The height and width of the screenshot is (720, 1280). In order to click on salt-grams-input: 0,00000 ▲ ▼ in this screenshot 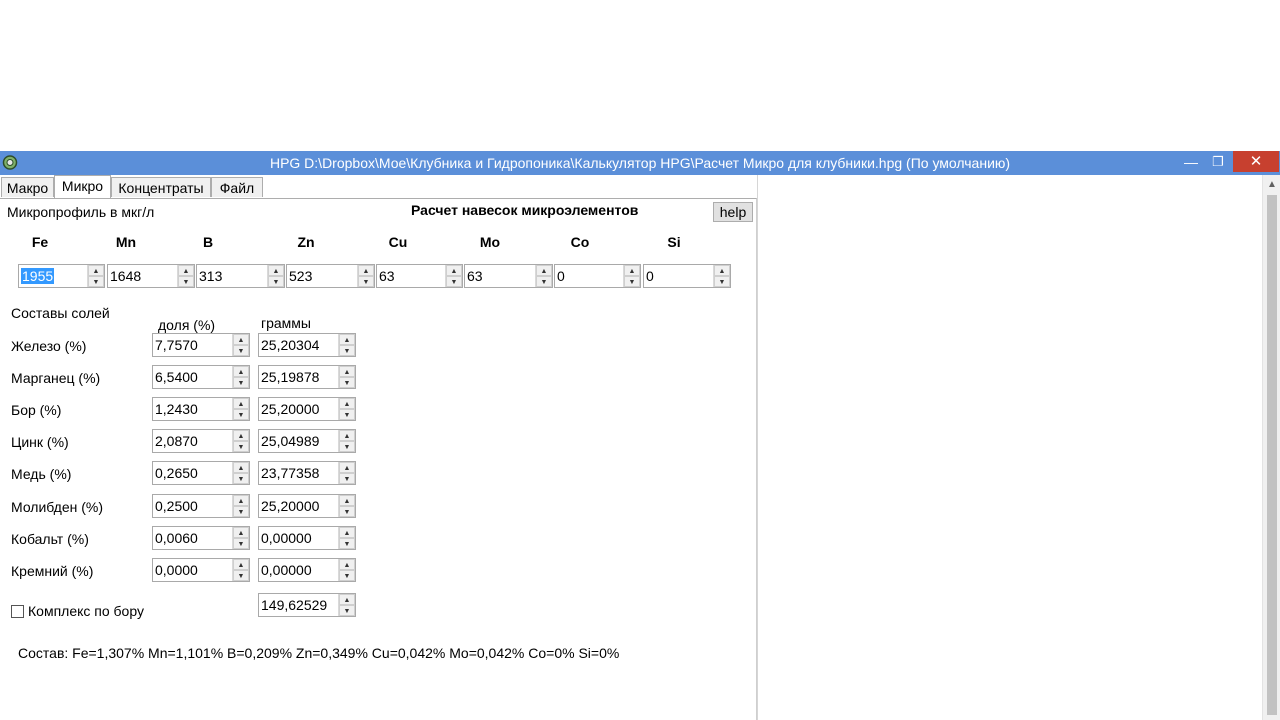, I will do `click(307, 570)`.